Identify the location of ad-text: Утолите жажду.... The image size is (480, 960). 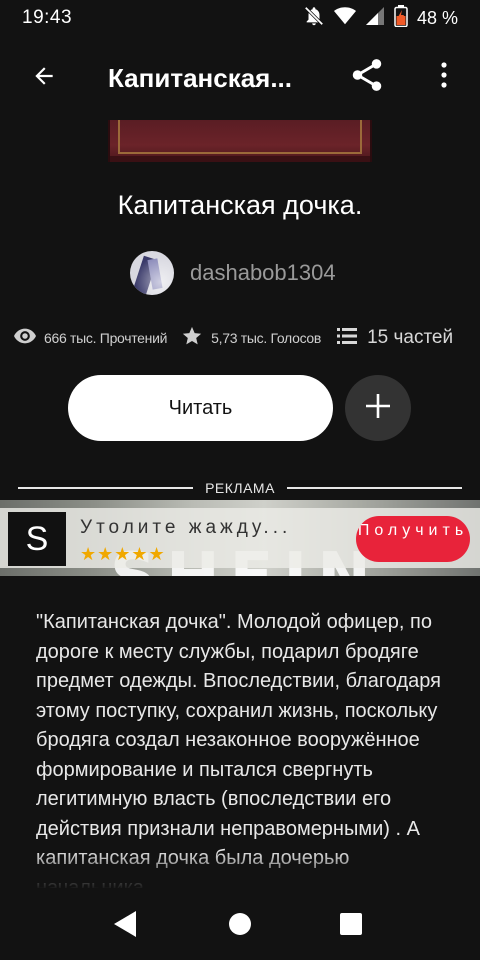
(186, 527).